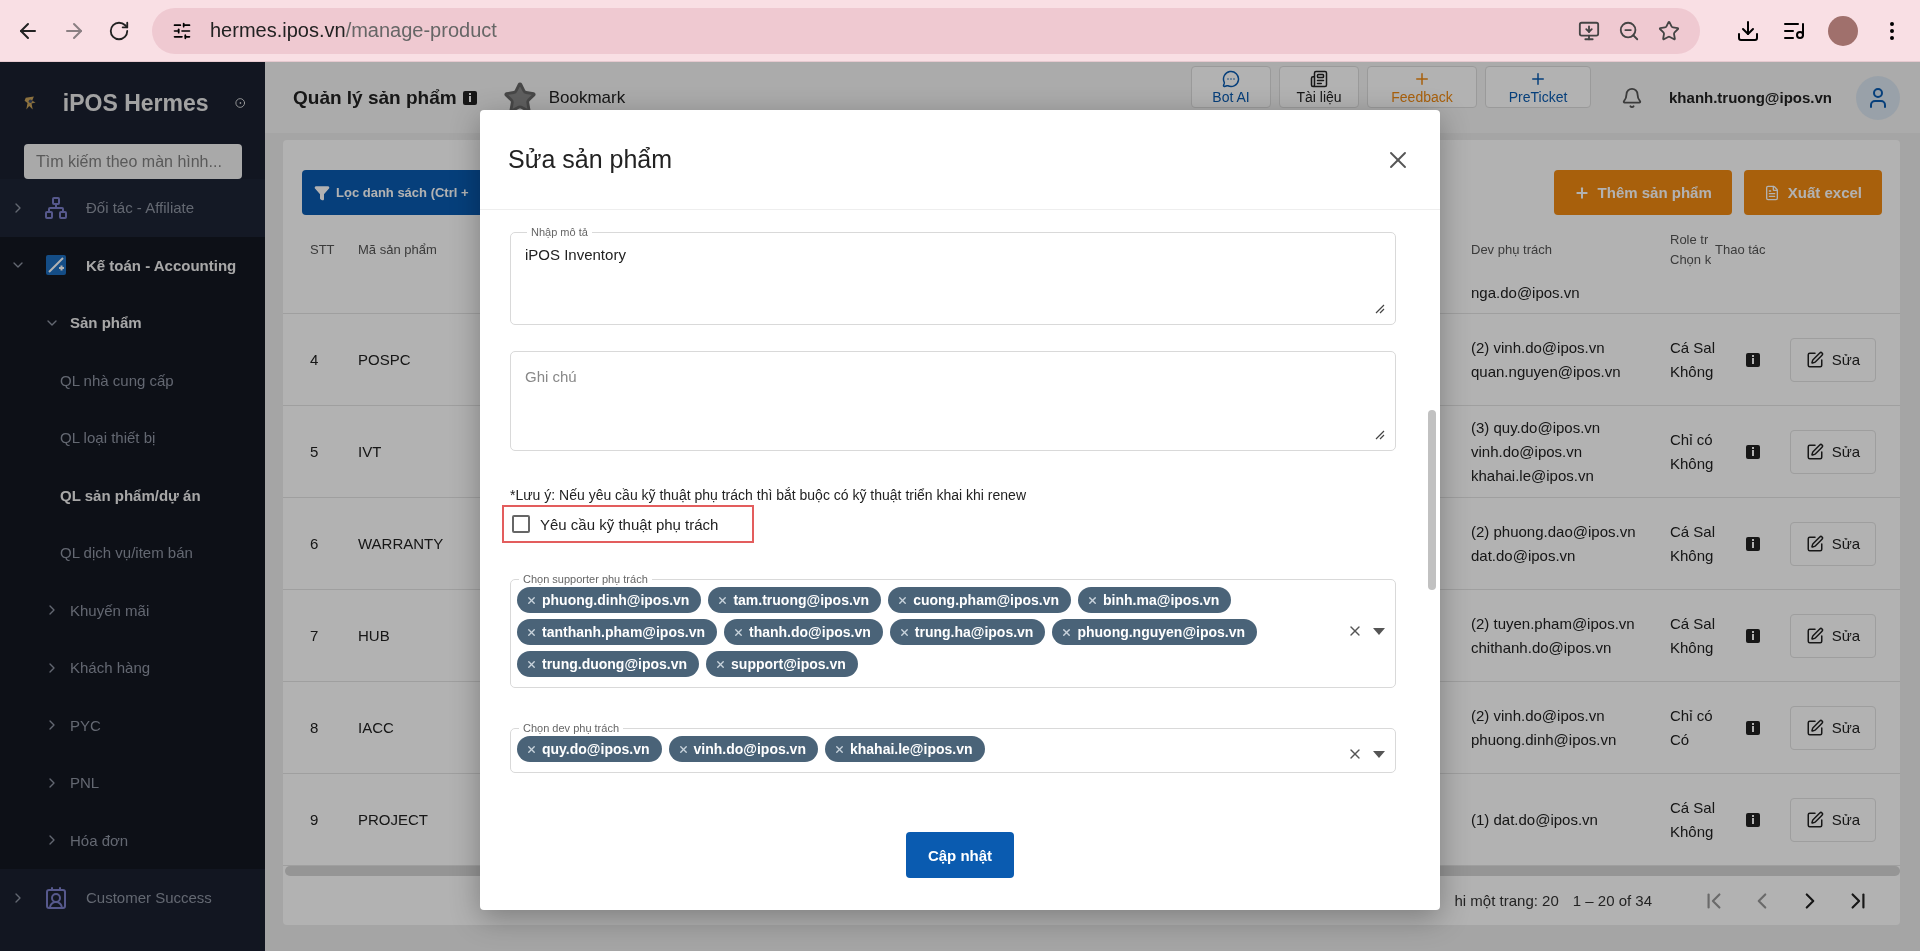 The height and width of the screenshot is (951, 1920). I want to click on page-size-label: hi một trang: 20, so click(1506, 900).